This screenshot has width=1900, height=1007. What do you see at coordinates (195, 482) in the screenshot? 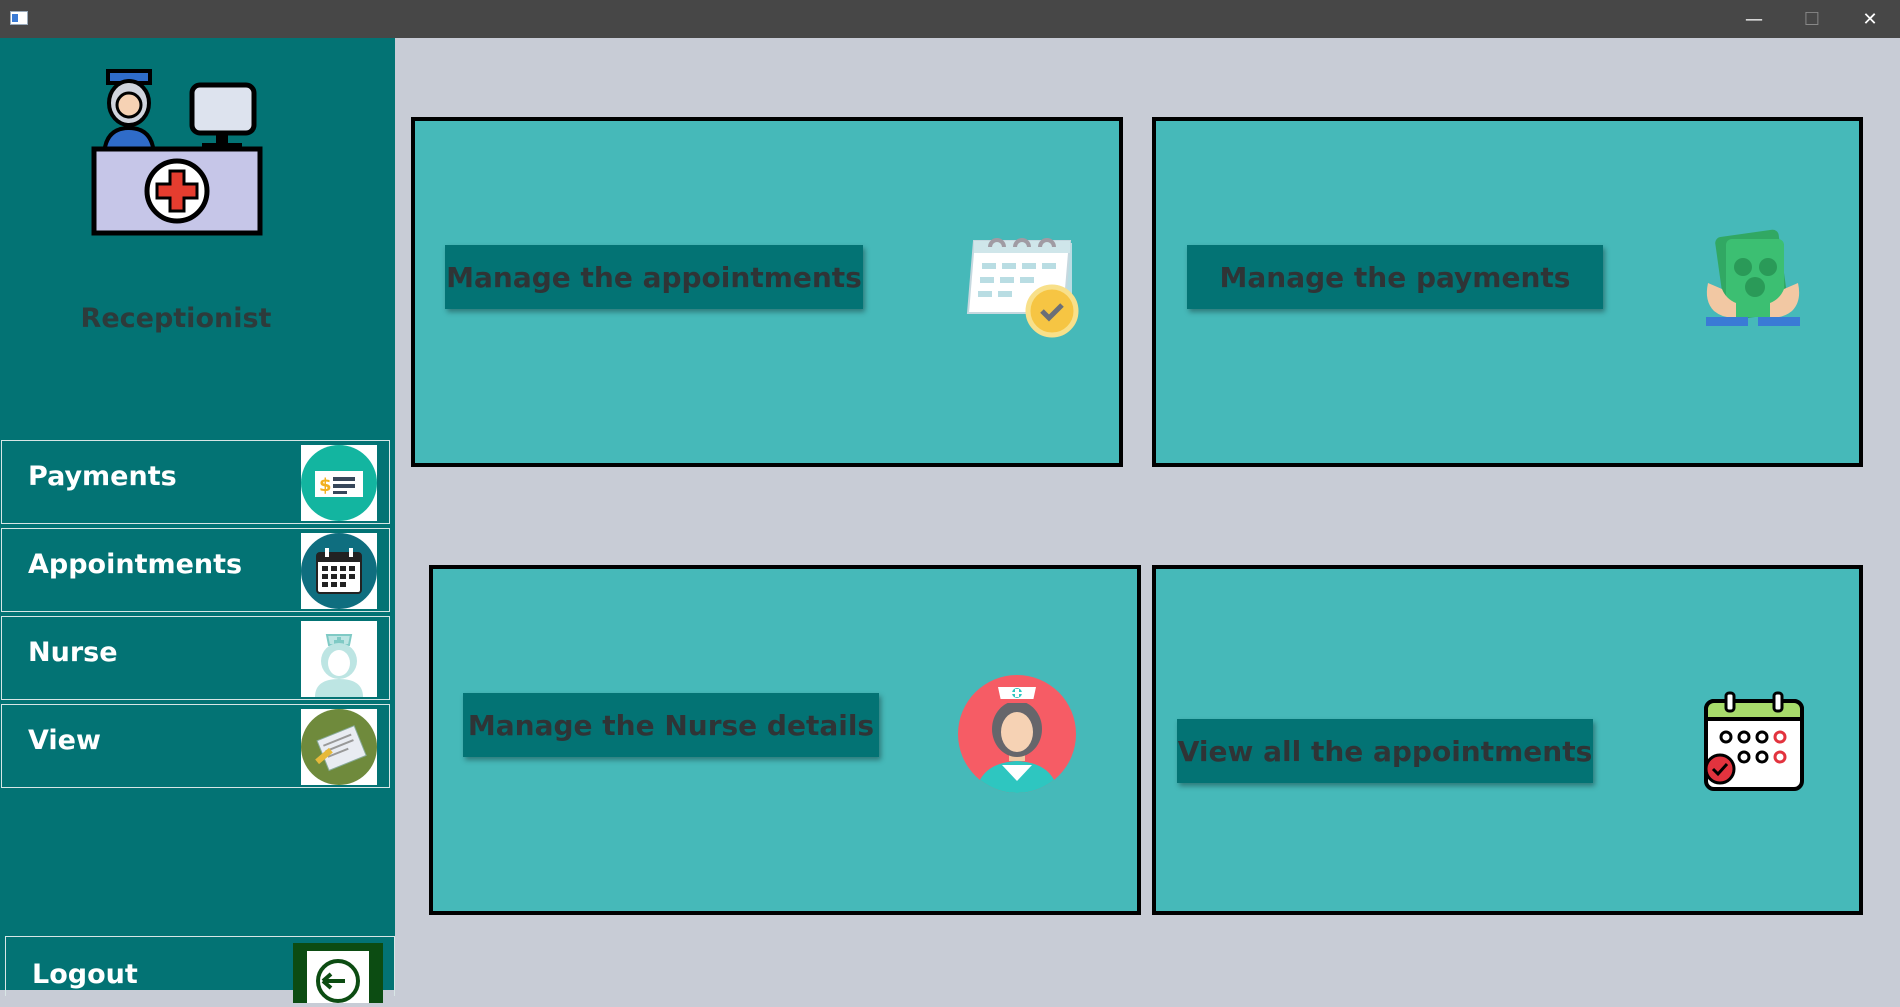
I see `sidebar-item-payments: Payments $` at bounding box center [195, 482].